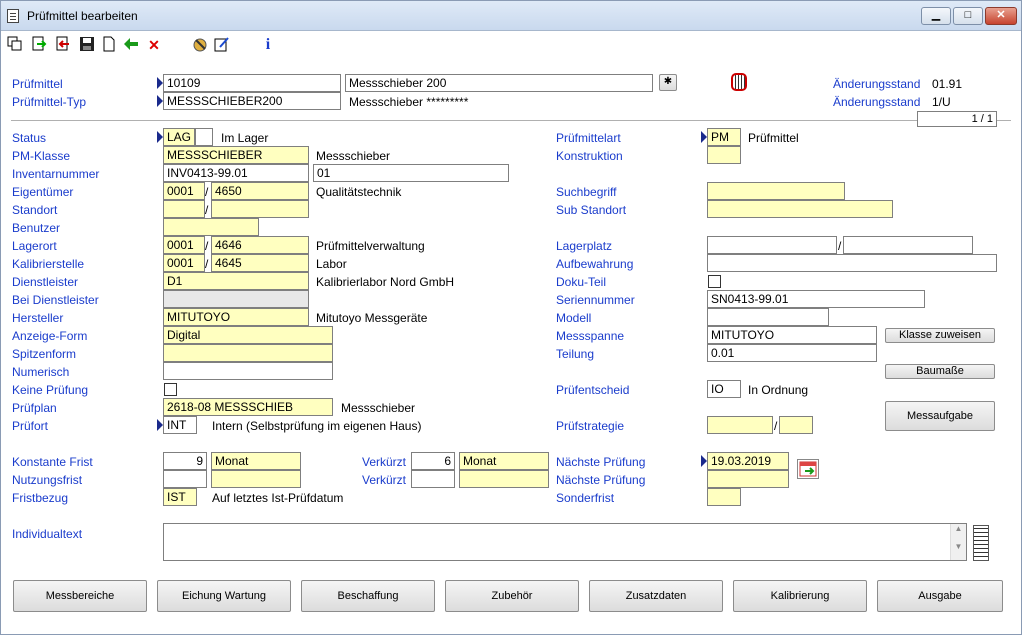  What do you see at coordinates (800, 209) in the screenshot?
I see `sub-standort-input` at bounding box center [800, 209].